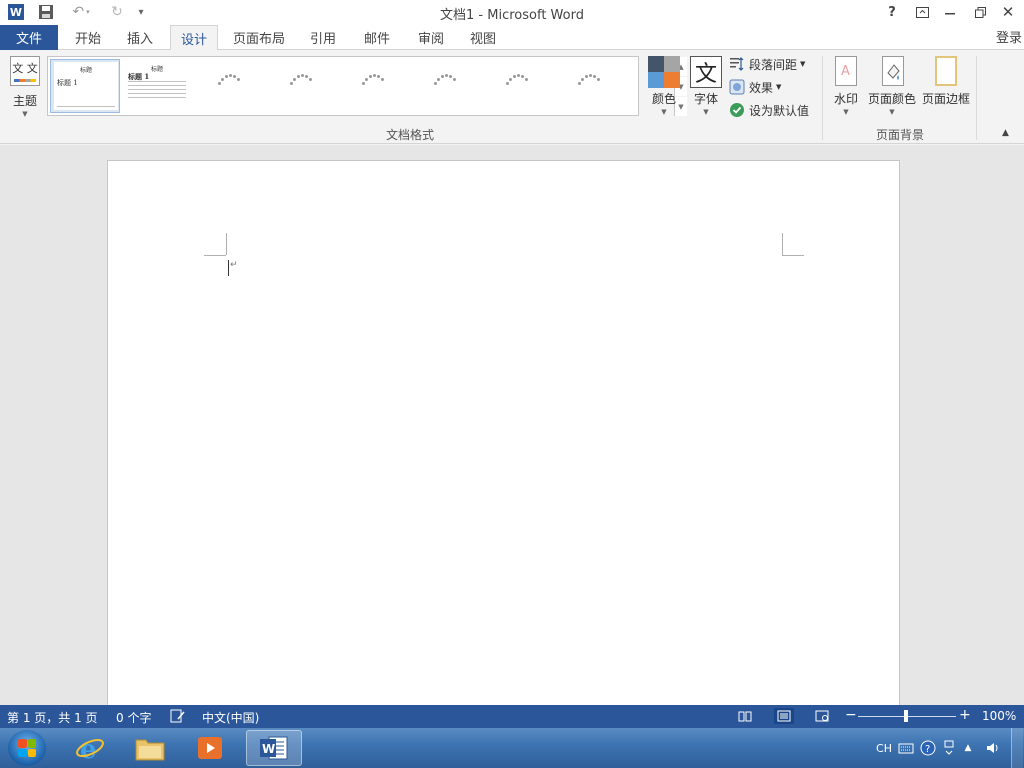  What do you see at coordinates (46, 12) in the screenshot?
I see `save-button` at bounding box center [46, 12].